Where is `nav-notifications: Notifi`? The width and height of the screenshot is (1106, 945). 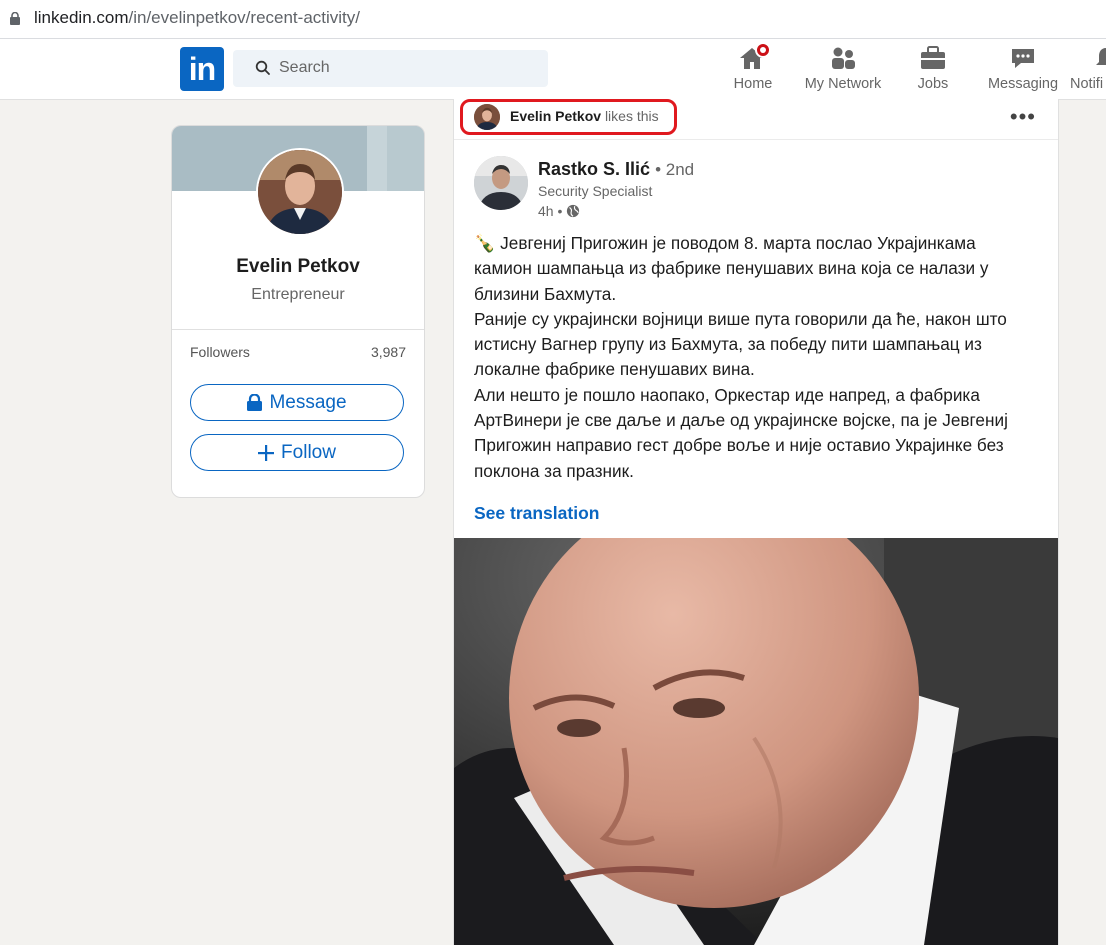
nav-notifications: Notifi is located at coordinates (1087, 69).